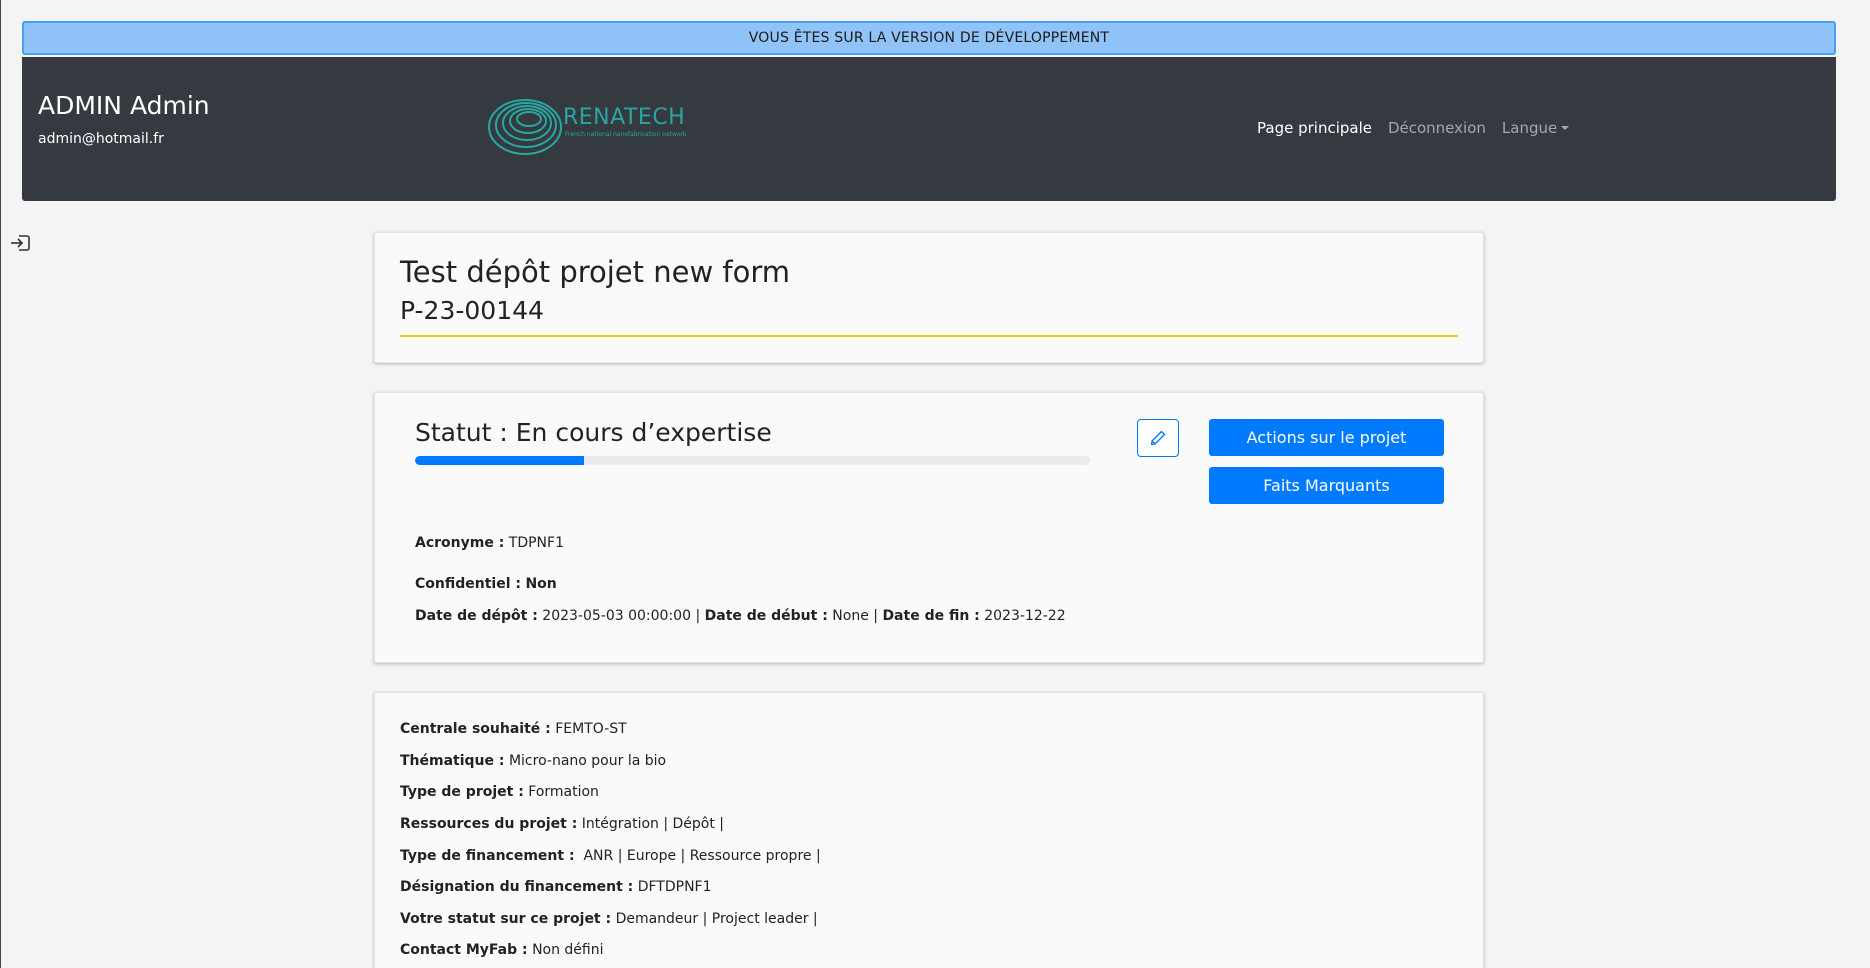  I want to click on nav-links: Page principale Déconnexion Langue, so click(1413, 128).